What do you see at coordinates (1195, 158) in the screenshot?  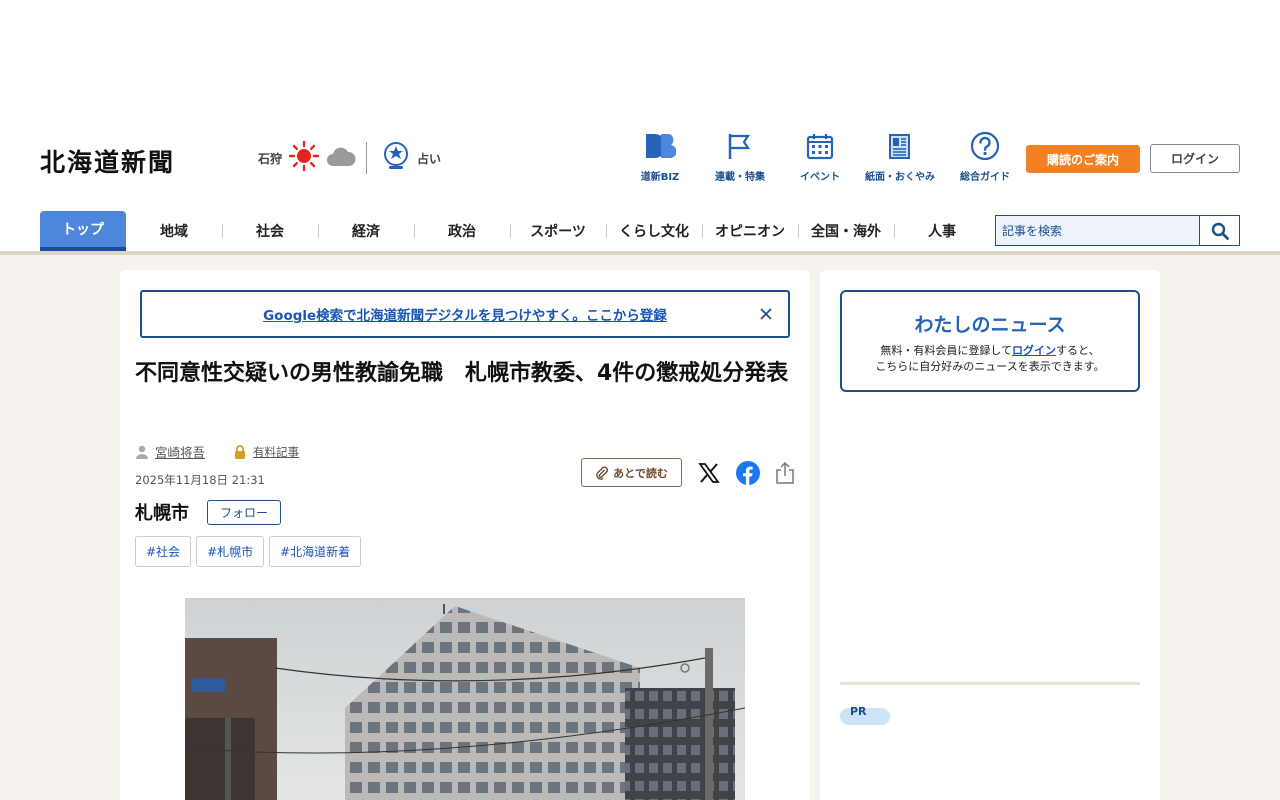 I see `login-button: ログイン` at bounding box center [1195, 158].